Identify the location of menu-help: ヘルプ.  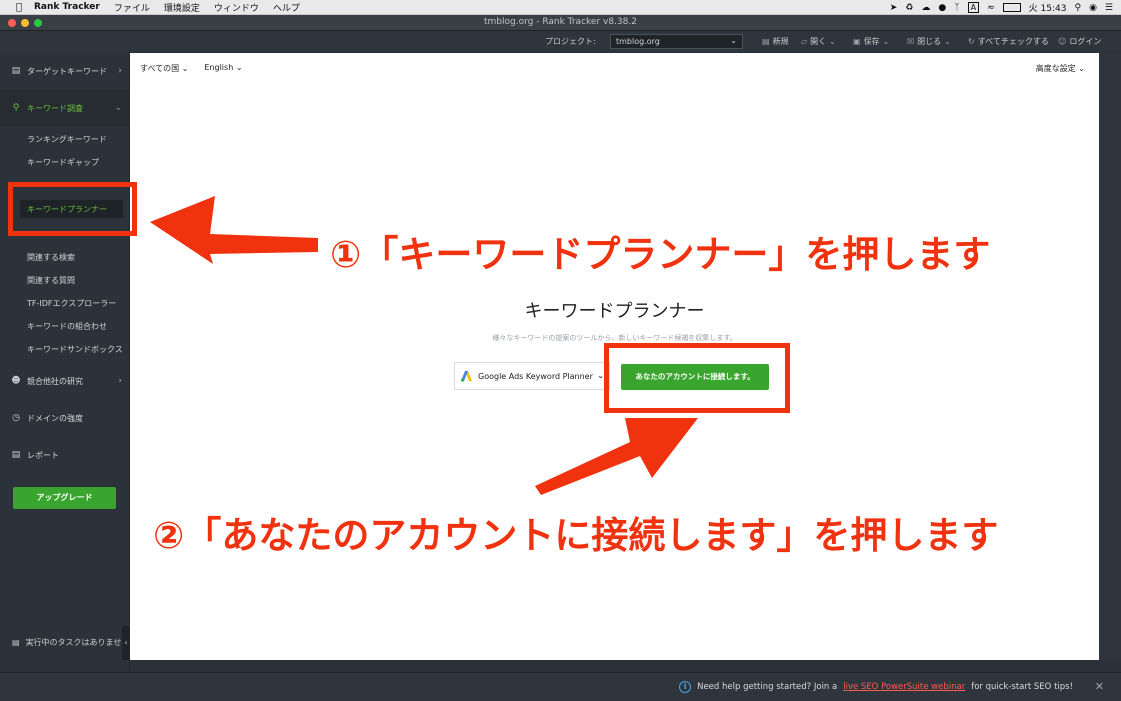
(286, 7).